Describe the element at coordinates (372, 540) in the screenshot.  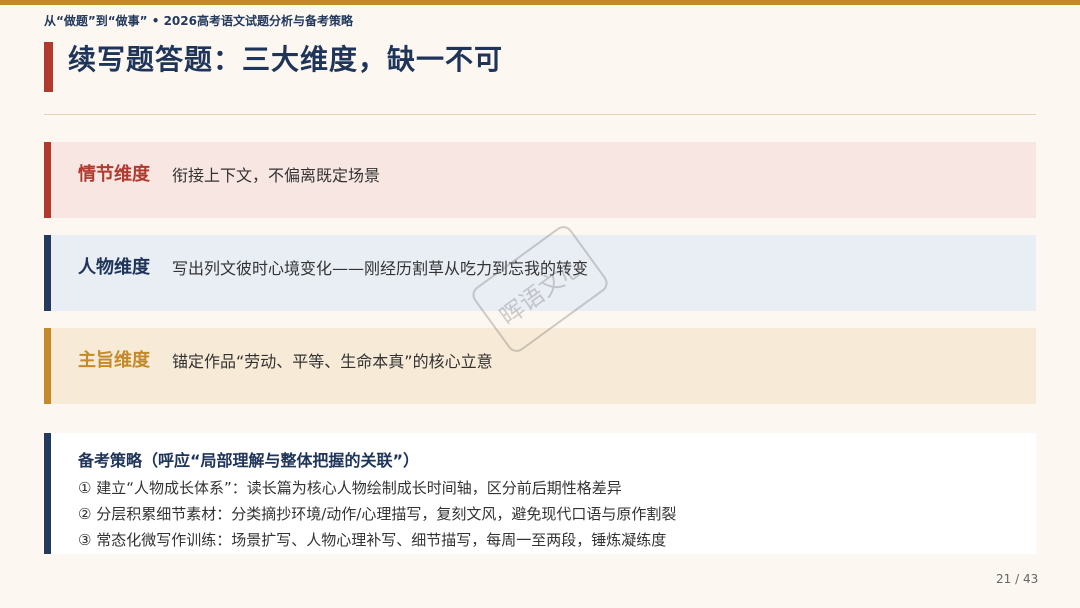
I see `strategy-item: ③ 常态化微写作训练：场景扩写、人物心理补写、细节描写，每周一至两段，锤炼凝练度` at that location.